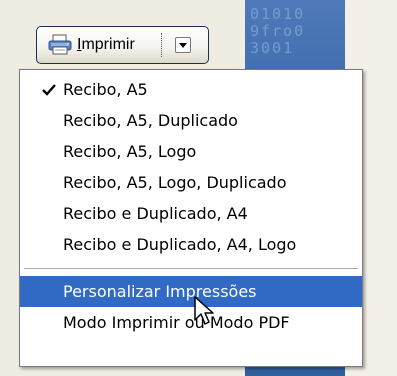  What do you see at coordinates (160, 291) in the screenshot?
I see `menu-item-label: Personalizar Impressões` at bounding box center [160, 291].